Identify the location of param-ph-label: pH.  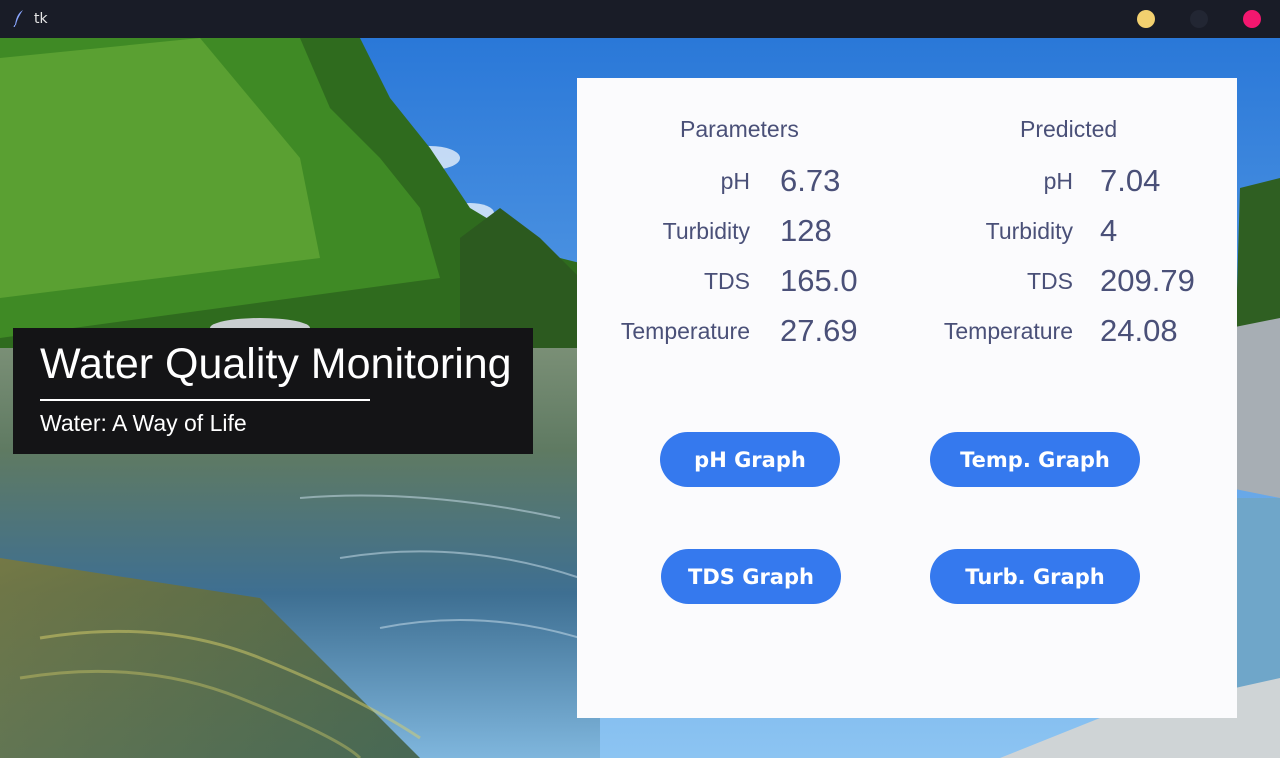
(735, 181).